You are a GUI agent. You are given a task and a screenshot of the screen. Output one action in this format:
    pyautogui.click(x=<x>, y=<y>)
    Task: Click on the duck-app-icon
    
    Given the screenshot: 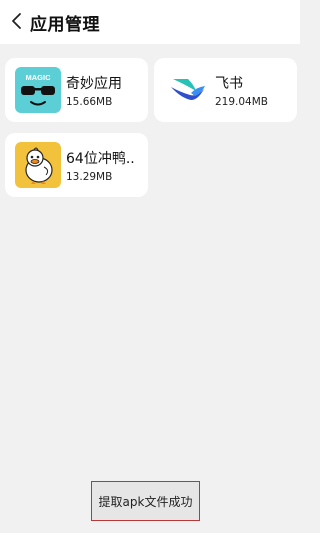 What is the action you would take?
    pyautogui.click(x=38, y=165)
    